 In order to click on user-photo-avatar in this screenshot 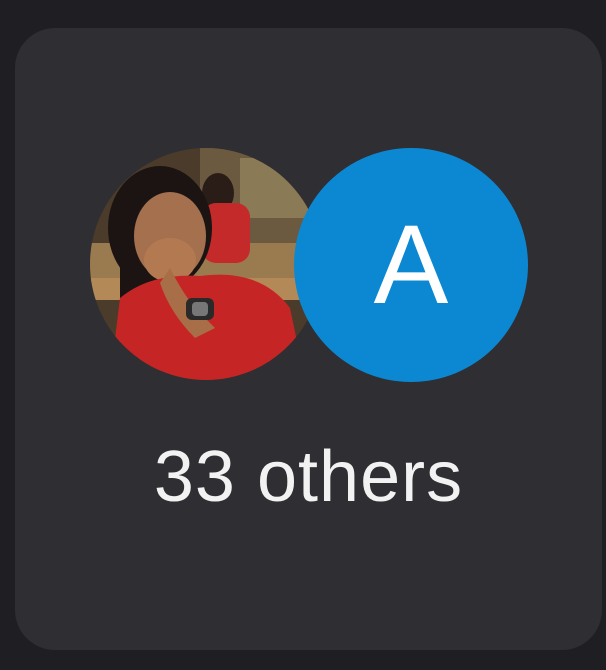, I will do `click(206, 264)`.